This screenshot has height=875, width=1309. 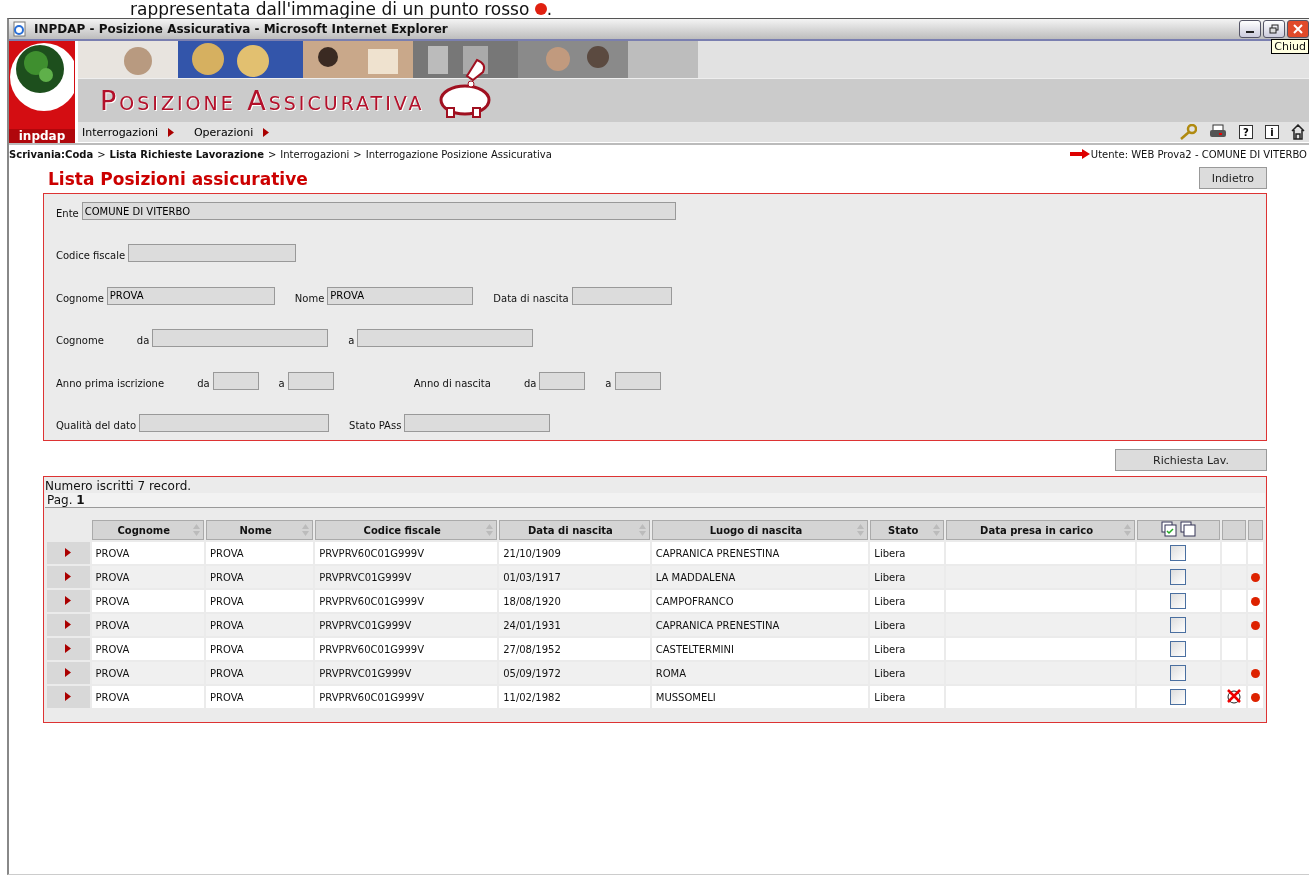 I want to click on minimize-button, so click(x=1250, y=29).